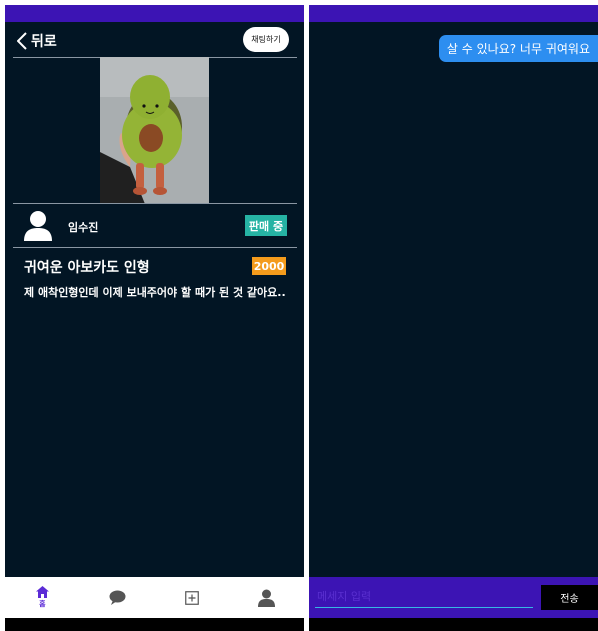  Describe the element at coordinates (38, 226) in the screenshot. I see `seller-avatar-icon` at that location.